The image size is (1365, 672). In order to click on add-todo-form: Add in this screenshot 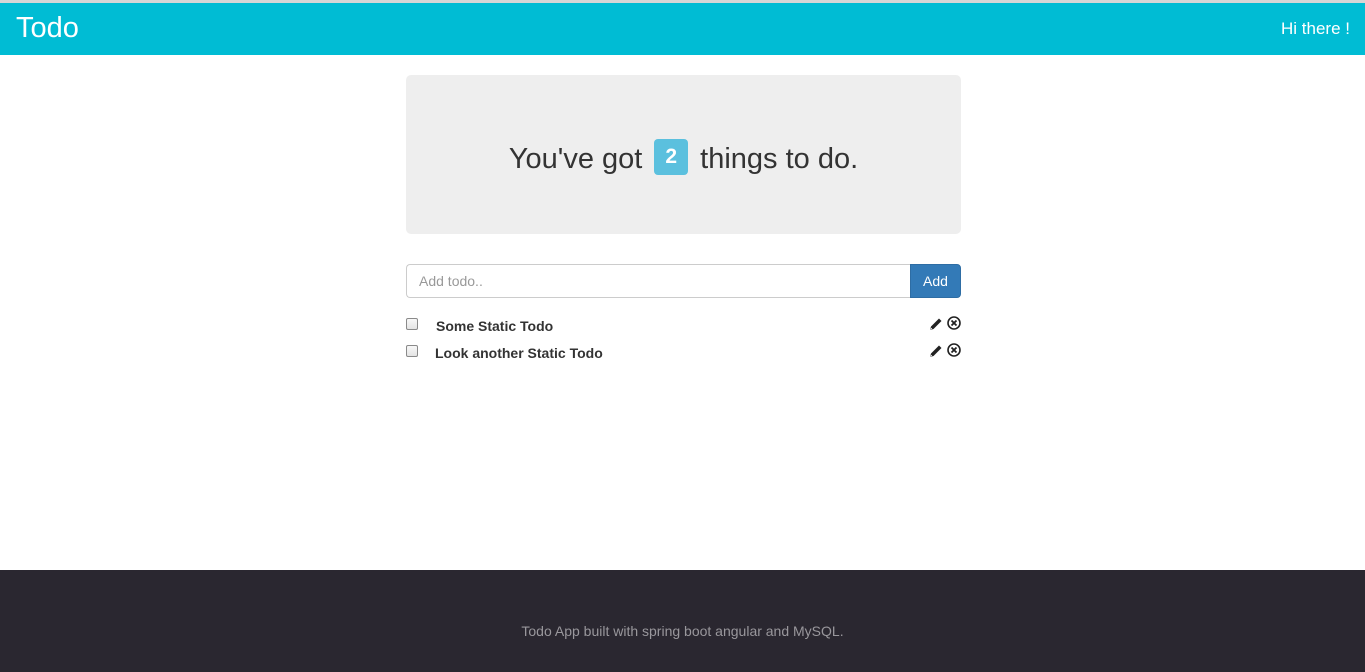, I will do `click(683, 281)`.